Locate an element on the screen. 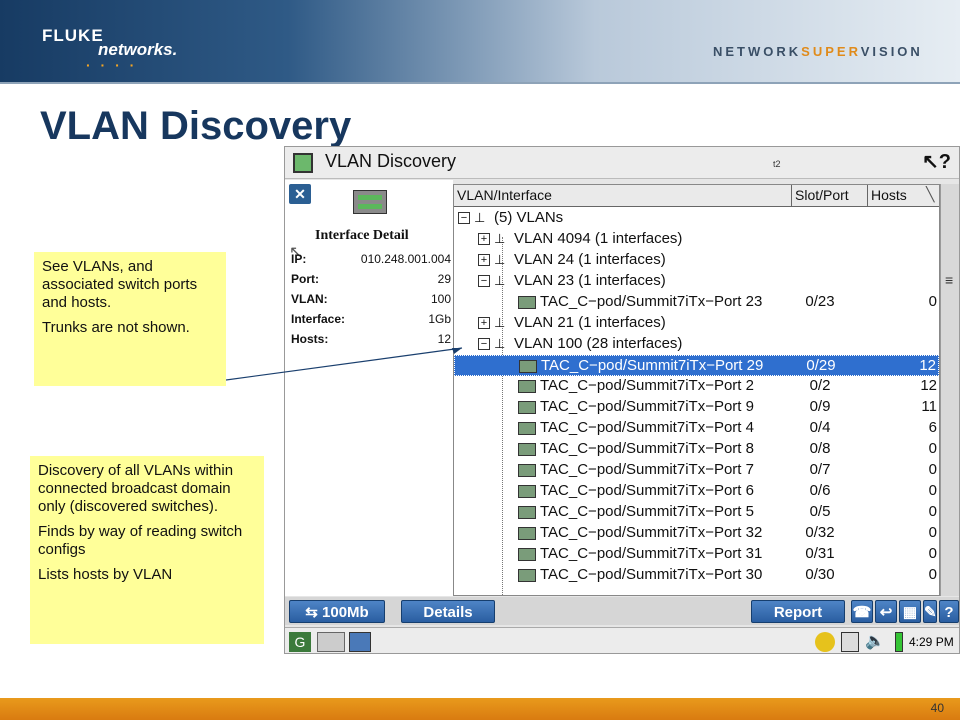 The image size is (960, 720). column-header-slot: Slot/Port is located at coordinates (830, 196).